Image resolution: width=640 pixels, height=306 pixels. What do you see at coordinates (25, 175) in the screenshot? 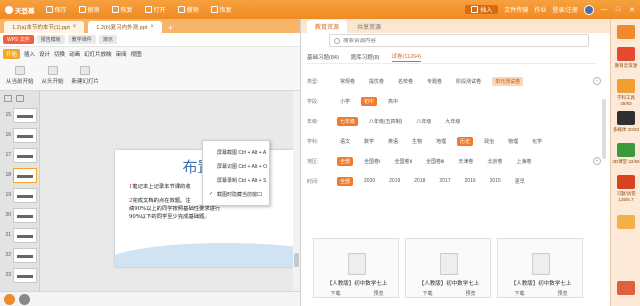
I see `slide-thumbnail-selected` at bounding box center [25, 175].